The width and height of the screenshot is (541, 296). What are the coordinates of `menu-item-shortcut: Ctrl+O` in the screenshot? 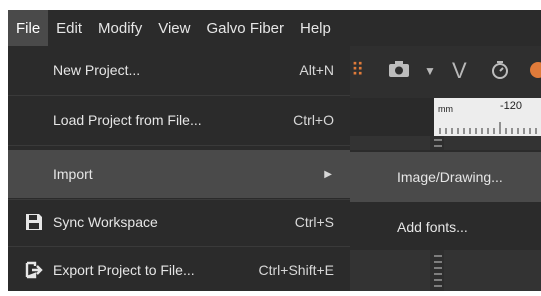 It's located at (313, 120).